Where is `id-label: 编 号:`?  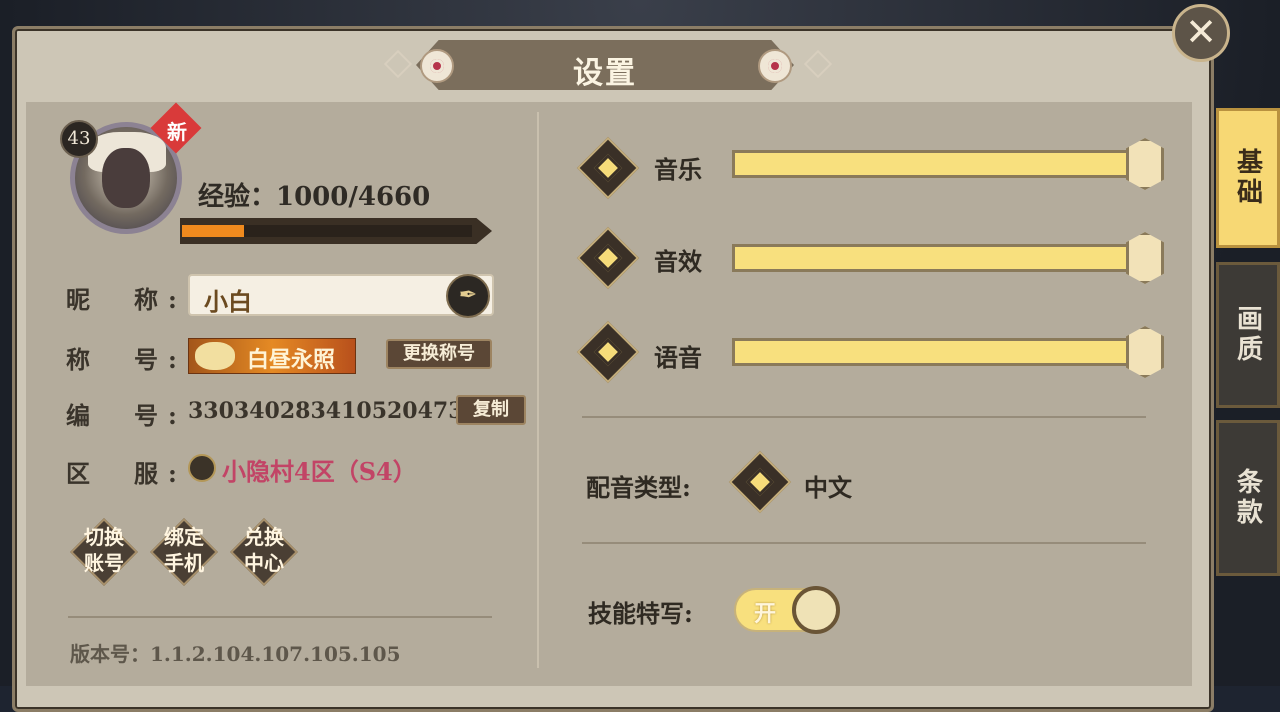 id-label: 编 号: is located at coordinates (126, 415).